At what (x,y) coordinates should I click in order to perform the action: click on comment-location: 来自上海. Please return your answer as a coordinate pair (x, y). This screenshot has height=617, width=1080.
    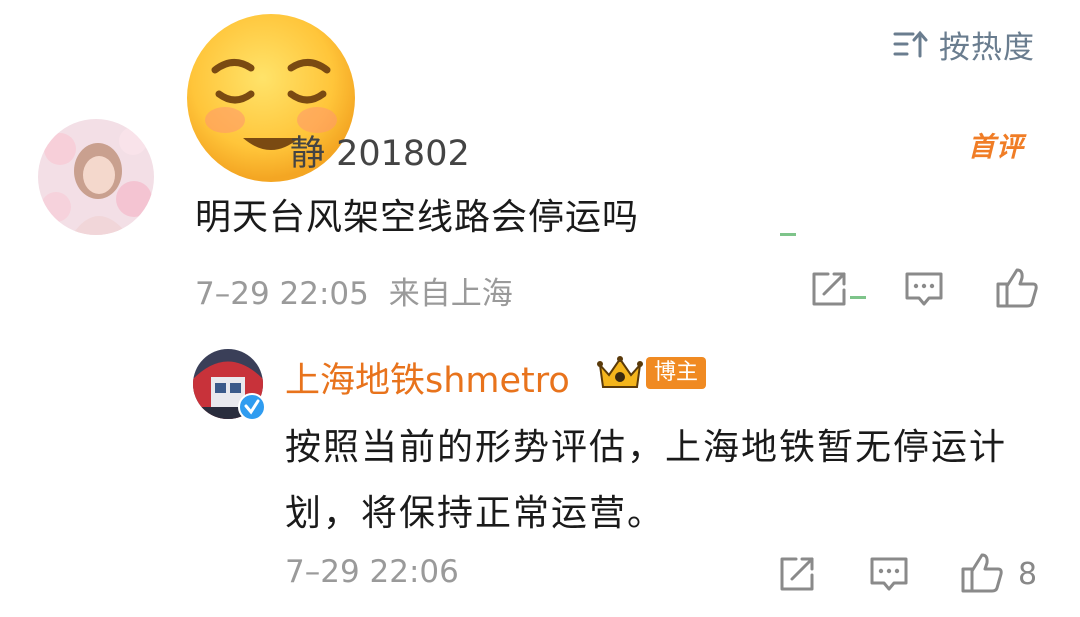
    Looking at the image, I should click on (450, 294).